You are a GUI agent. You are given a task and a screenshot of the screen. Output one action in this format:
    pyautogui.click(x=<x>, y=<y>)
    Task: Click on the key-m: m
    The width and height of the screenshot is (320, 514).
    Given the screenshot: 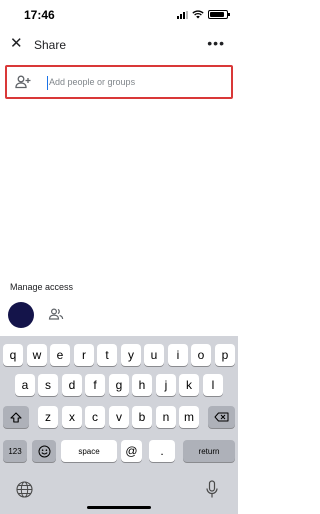 What is the action you would take?
    pyautogui.click(x=189, y=417)
    